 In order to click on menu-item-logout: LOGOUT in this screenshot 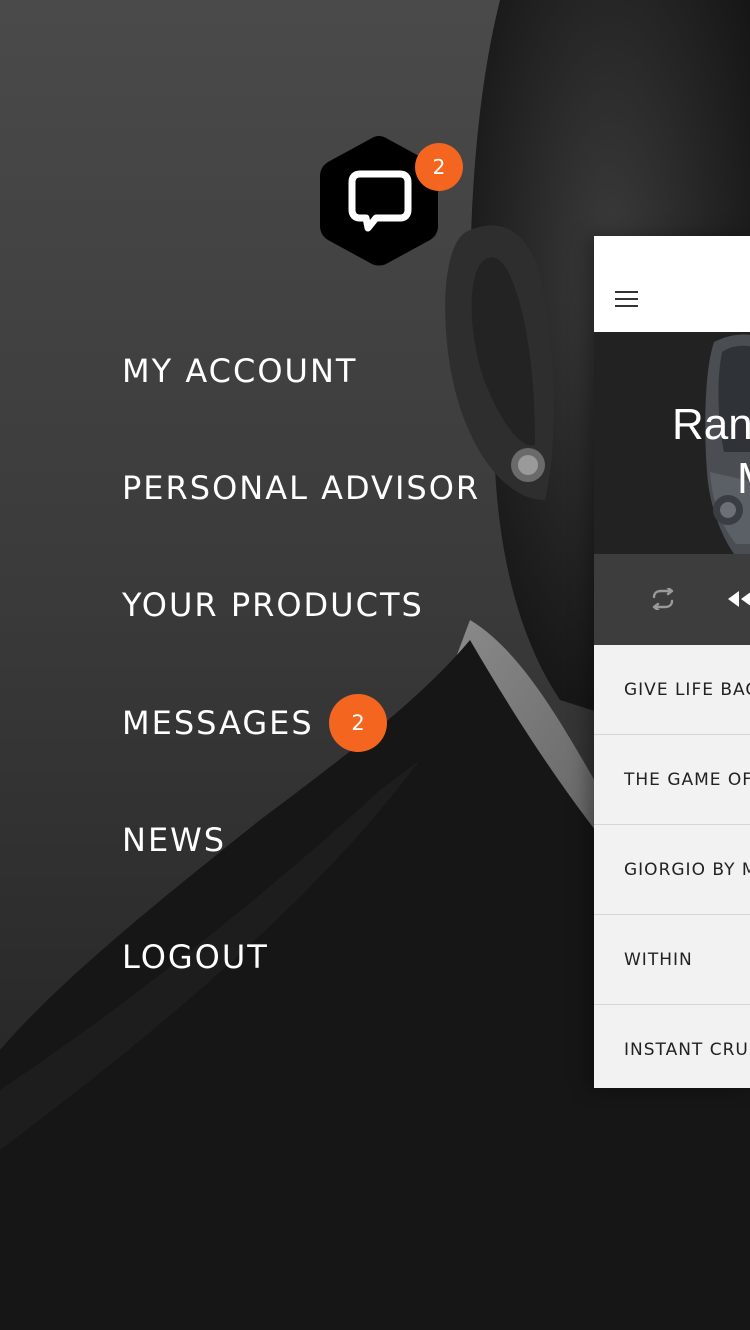, I will do `click(195, 957)`.